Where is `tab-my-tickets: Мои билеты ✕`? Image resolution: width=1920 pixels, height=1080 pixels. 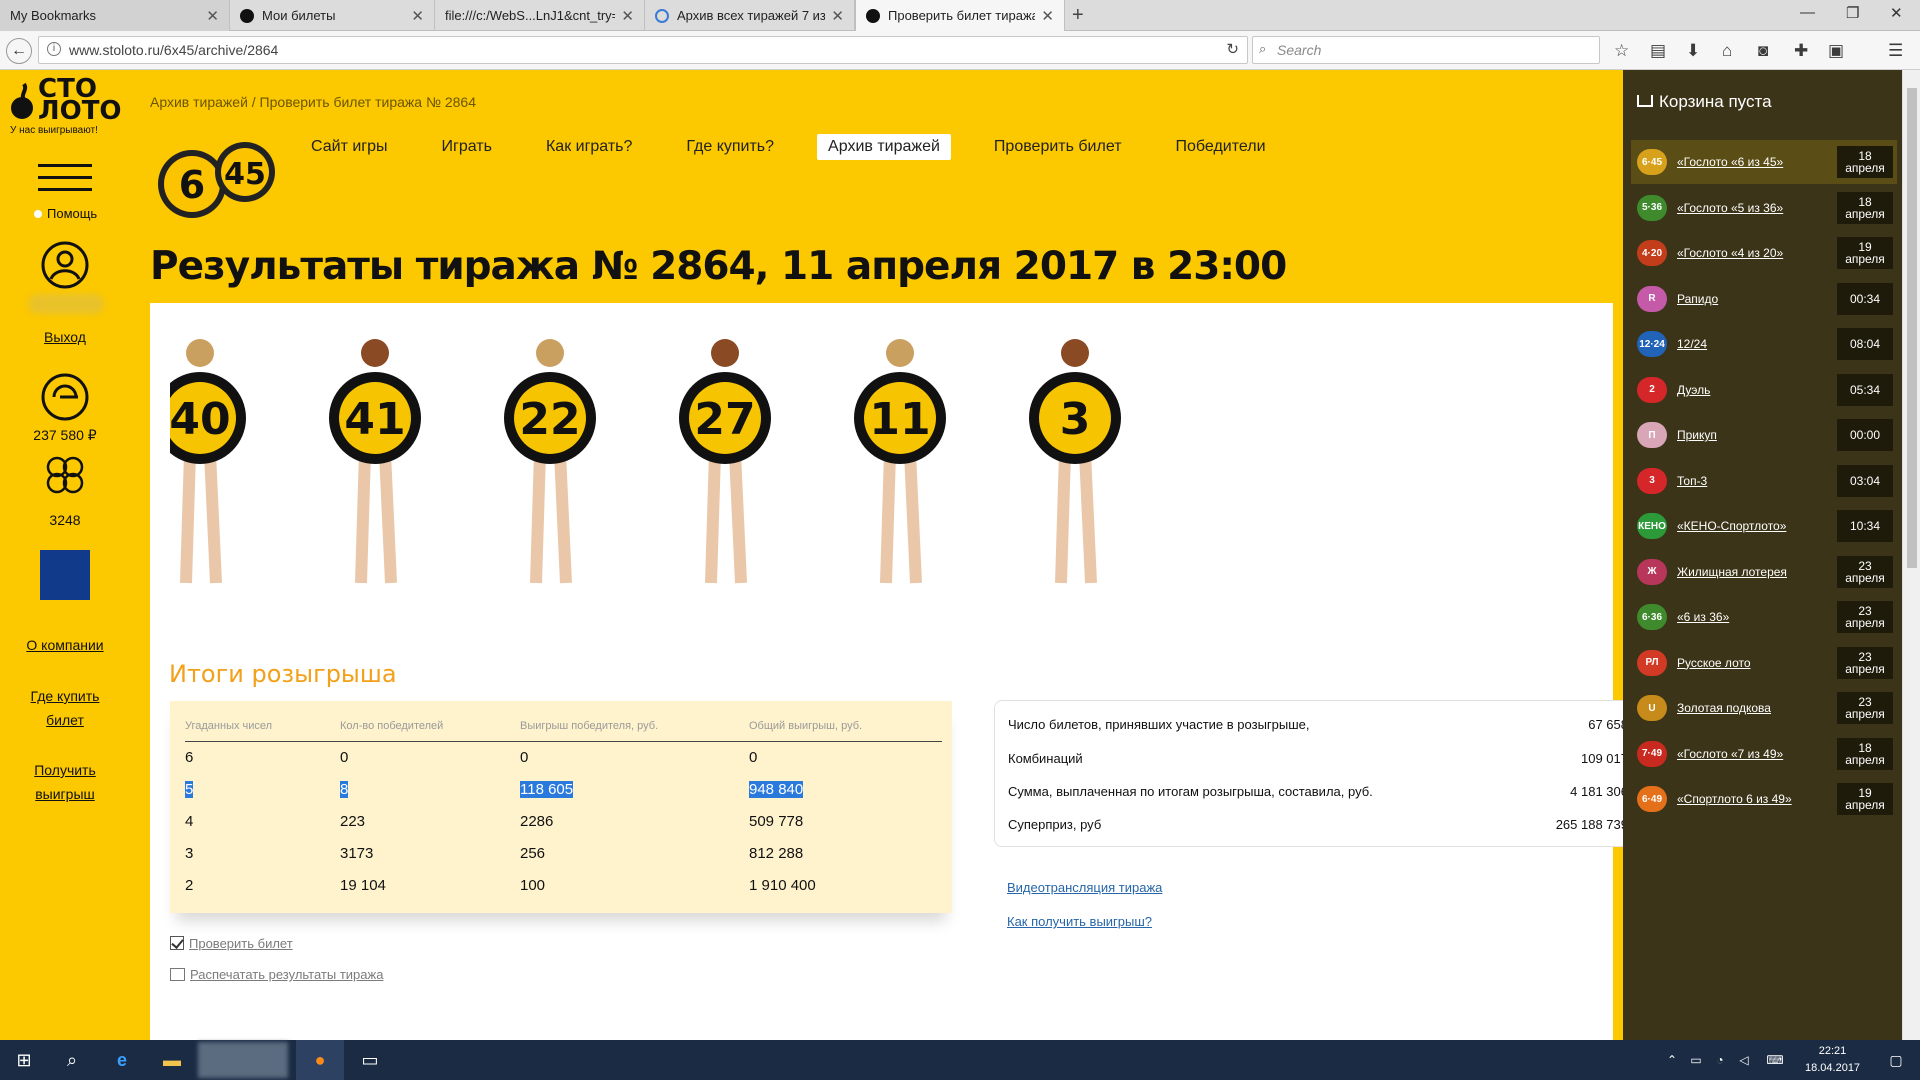
tab-my-tickets: Мои билеты ✕ is located at coordinates (332, 15).